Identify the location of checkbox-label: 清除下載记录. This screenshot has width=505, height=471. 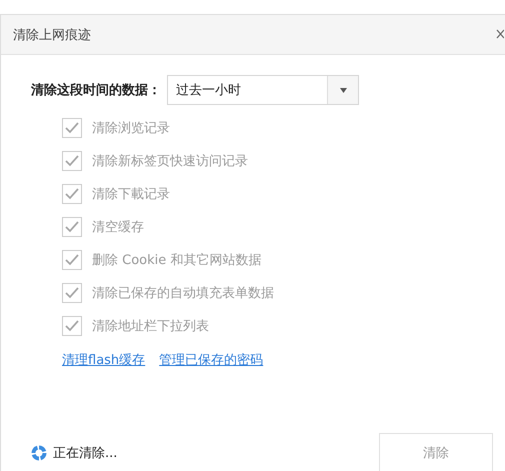
(131, 194).